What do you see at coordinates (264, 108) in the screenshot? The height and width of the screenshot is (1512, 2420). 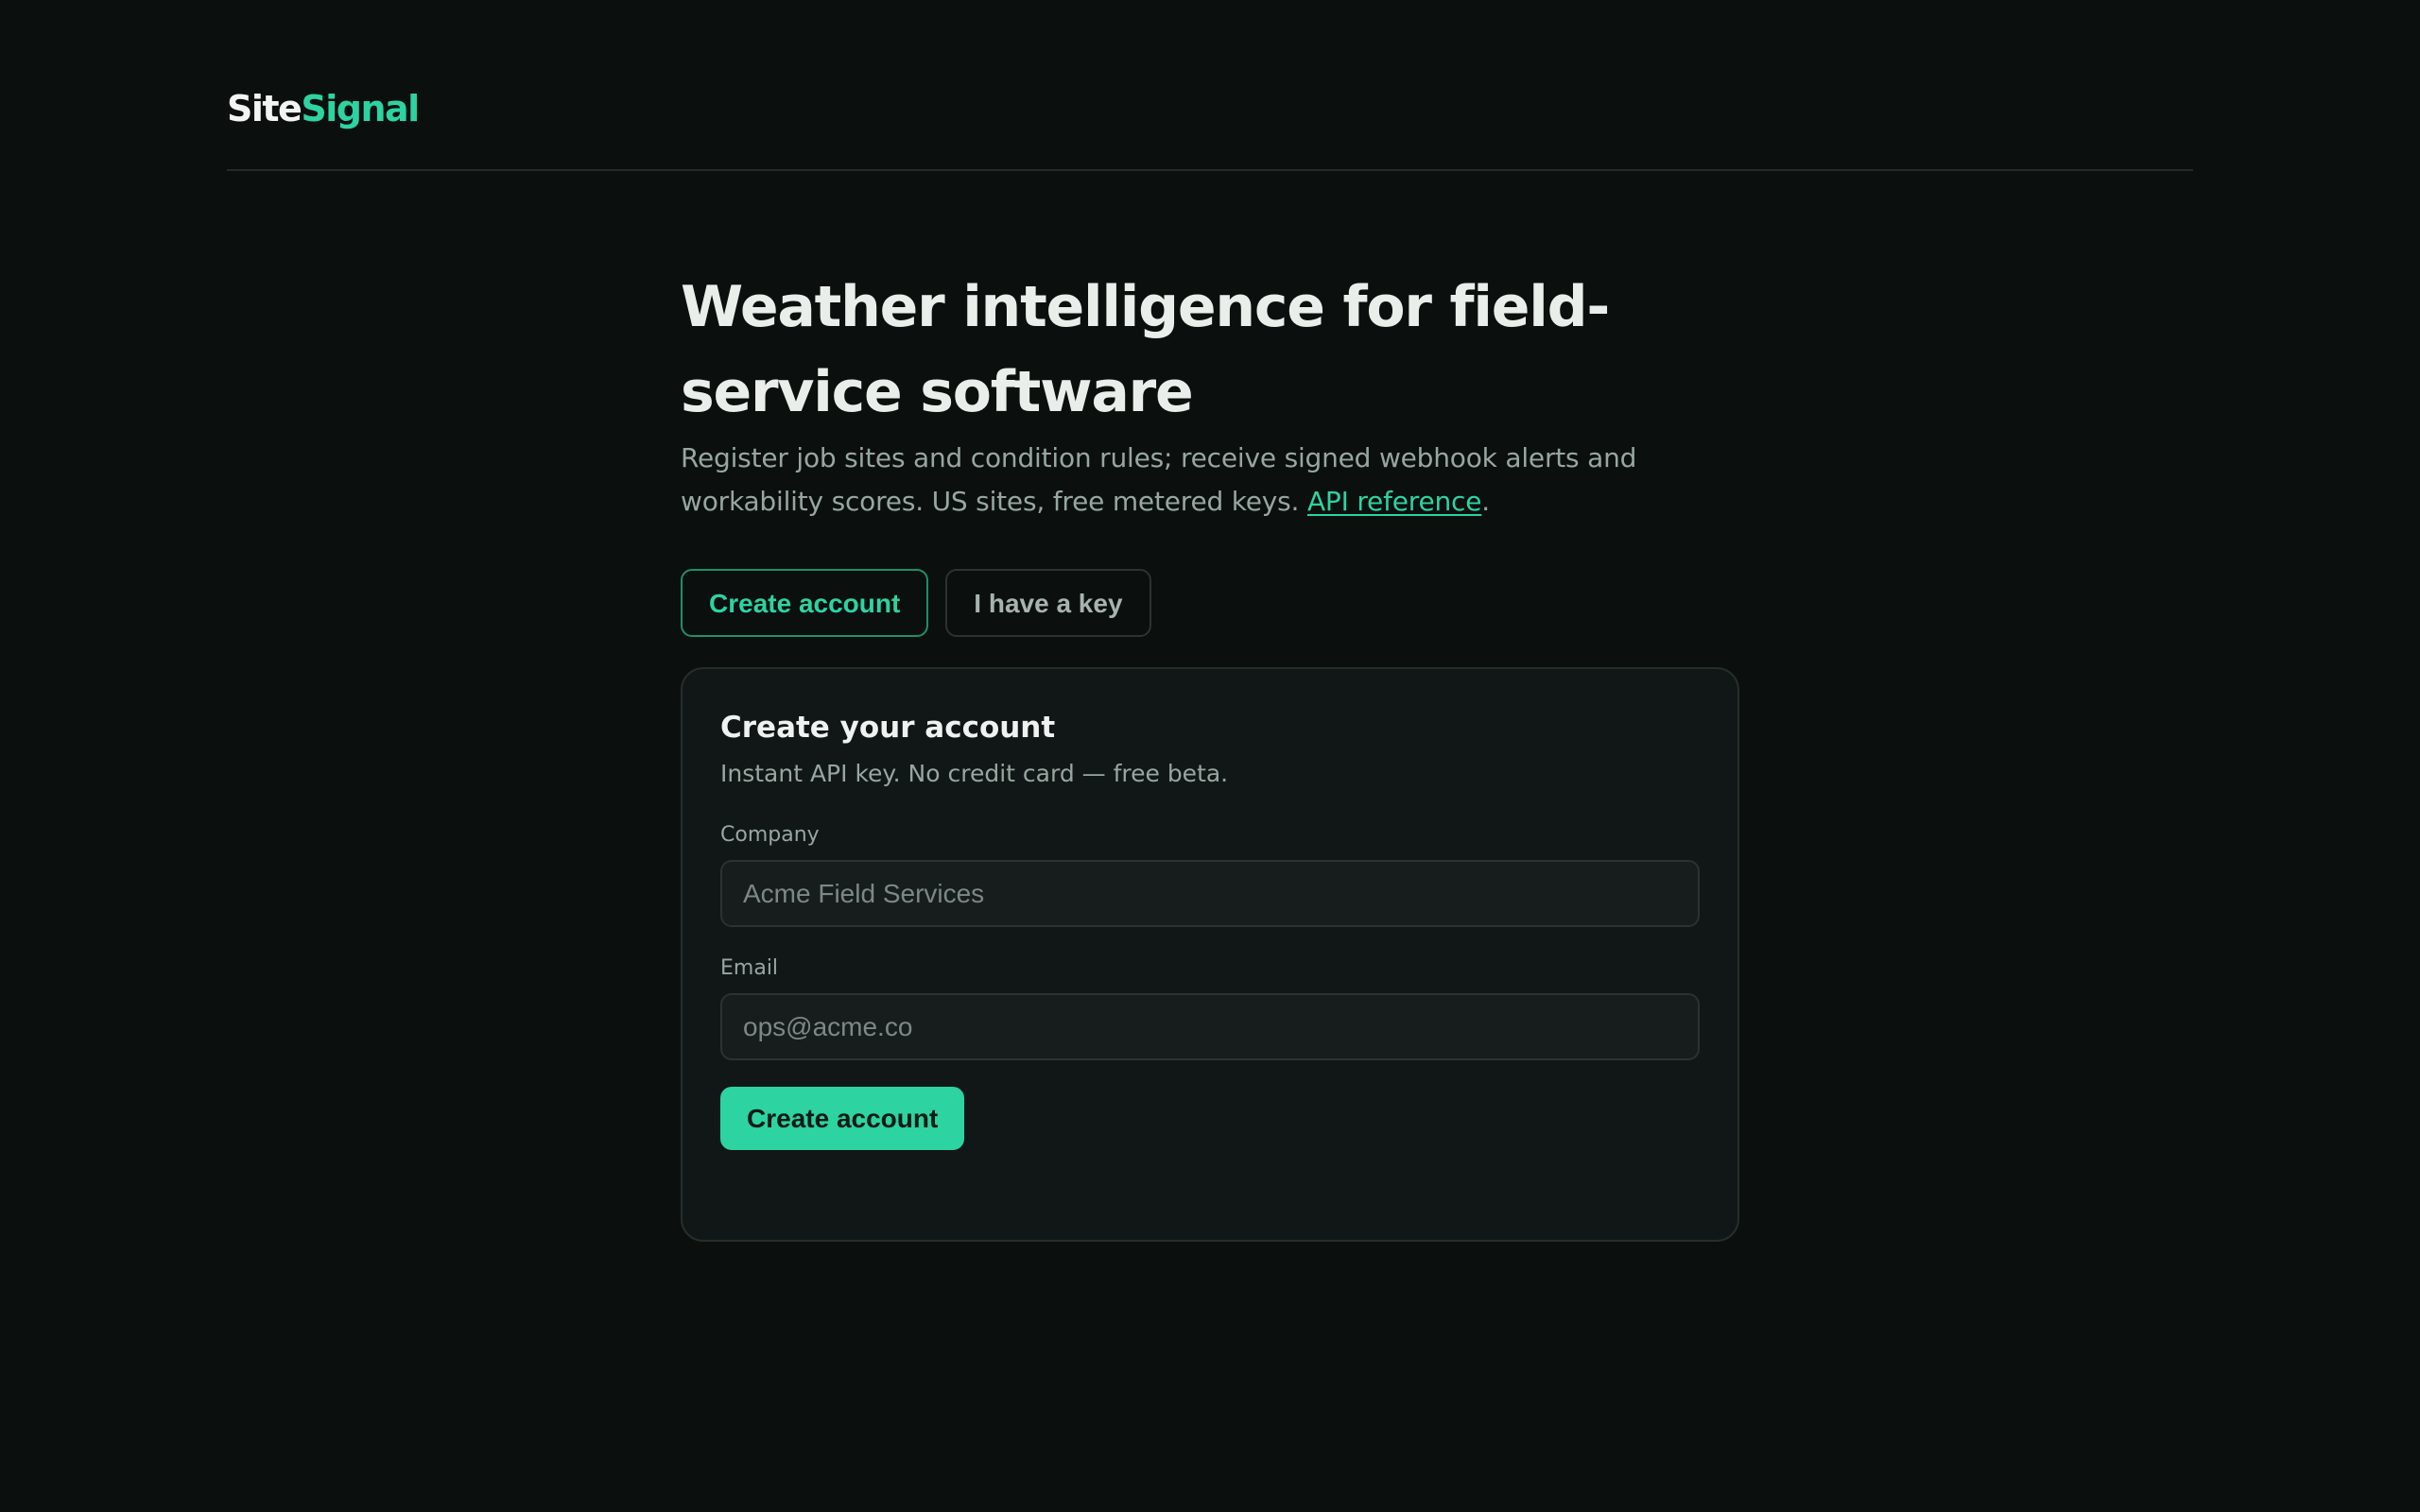 I see `logo-text-site: Site` at bounding box center [264, 108].